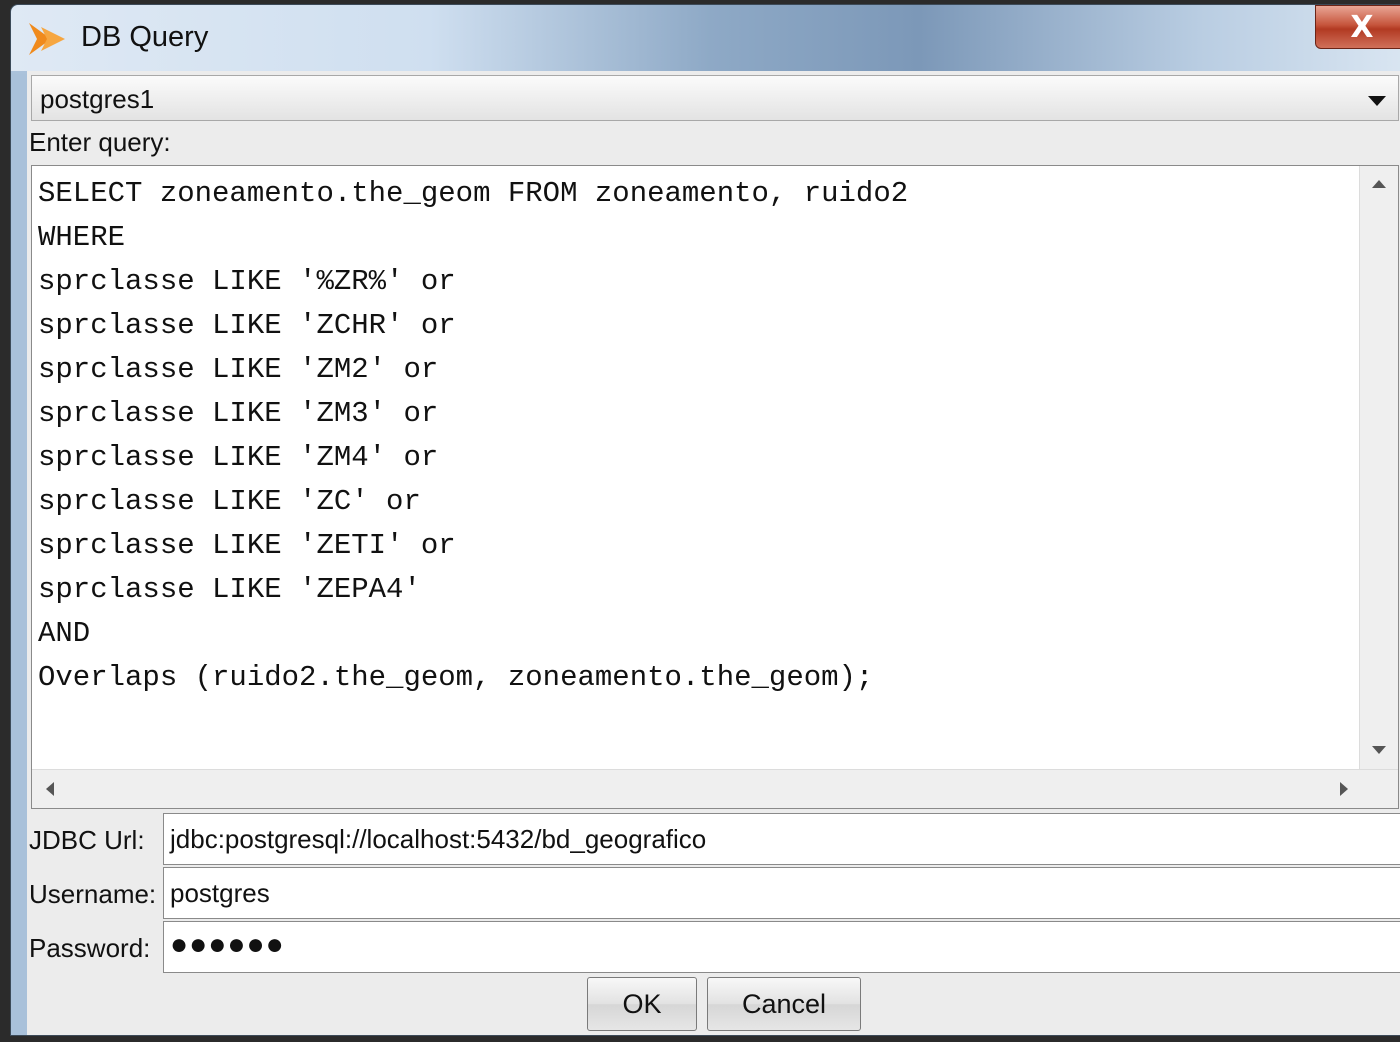 The height and width of the screenshot is (1042, 1400). Describe the element at coordinates (715, 788) in the screenshot. I see `horizontal-scrollbar` at that location.